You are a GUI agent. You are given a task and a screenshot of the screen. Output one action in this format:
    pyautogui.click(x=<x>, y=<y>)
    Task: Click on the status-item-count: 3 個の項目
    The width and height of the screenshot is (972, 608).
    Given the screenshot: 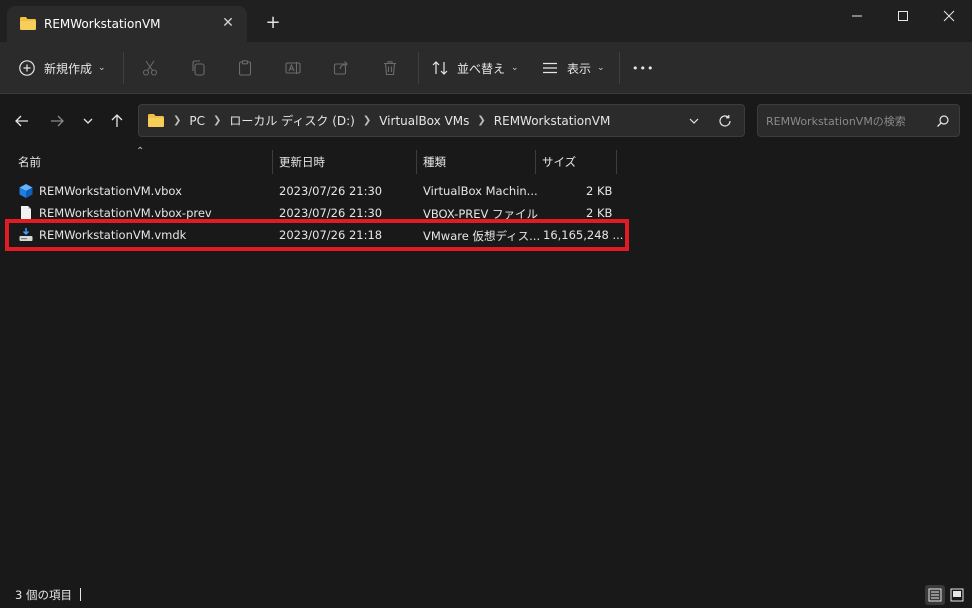 What is the action you would take?
    pyautogui.click(x=43, y=595)
    